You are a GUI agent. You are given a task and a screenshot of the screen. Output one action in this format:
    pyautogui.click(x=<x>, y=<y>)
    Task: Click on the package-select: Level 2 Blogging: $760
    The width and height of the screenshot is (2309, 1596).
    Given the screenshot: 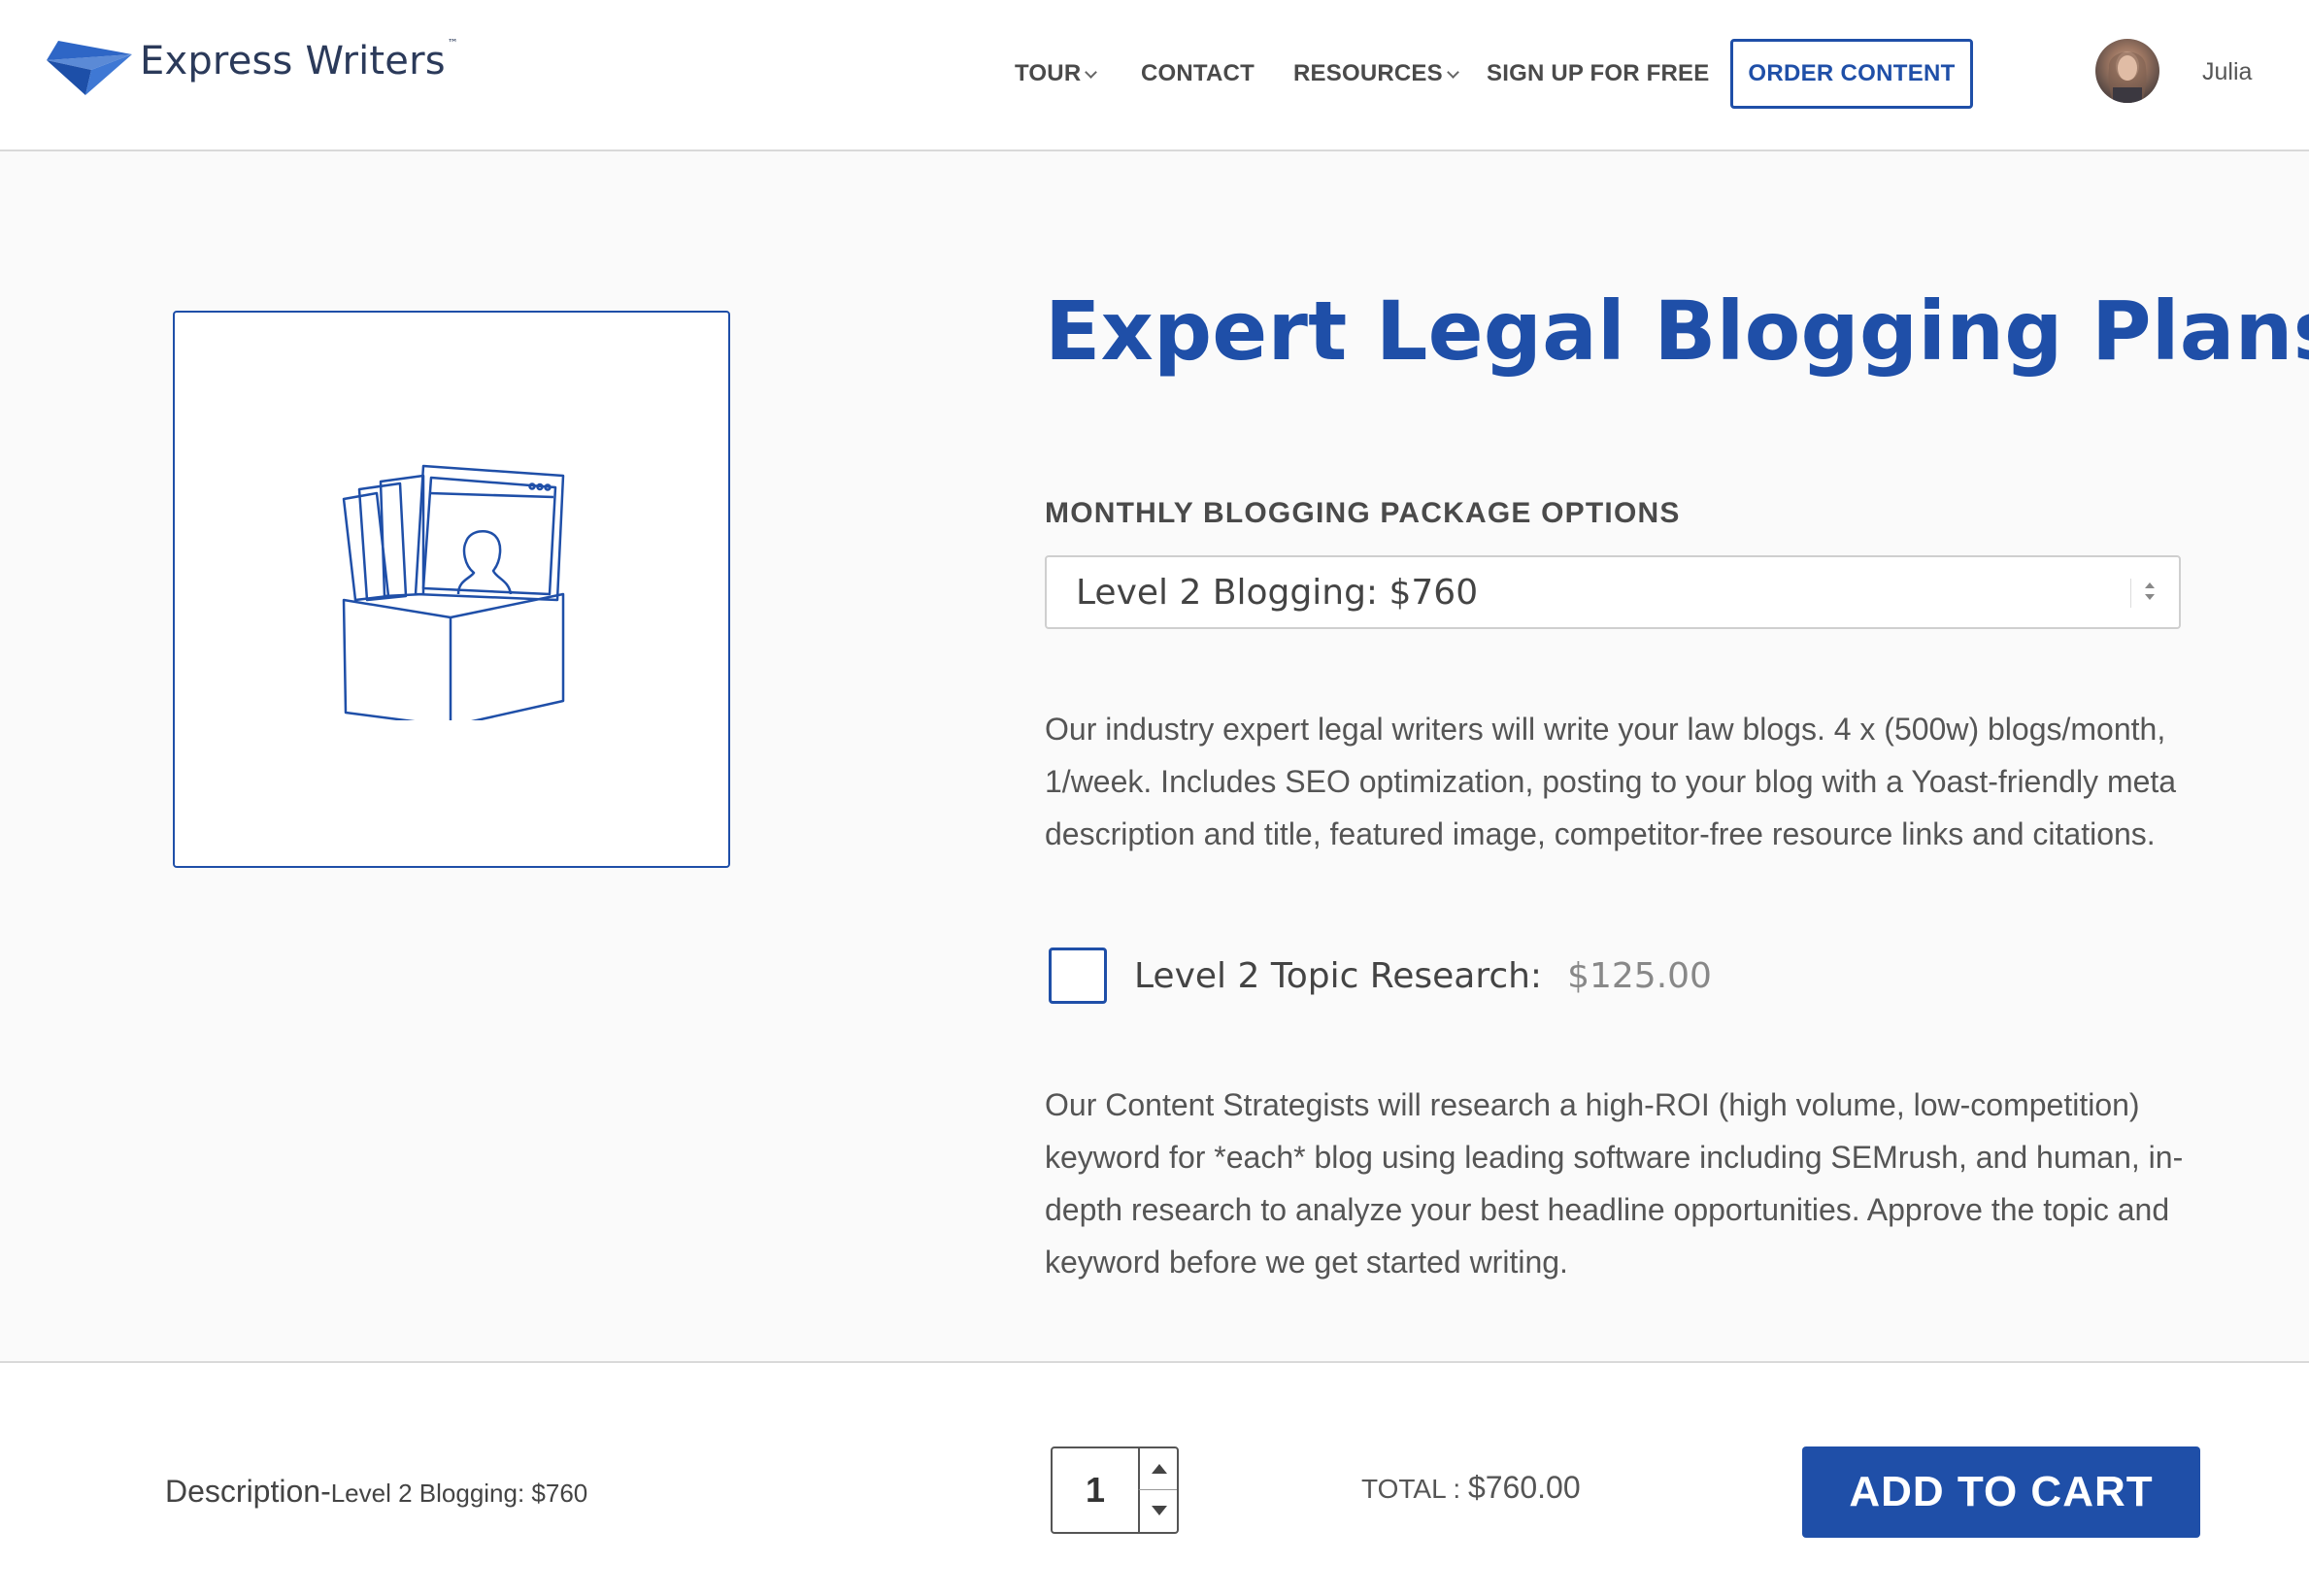 What is the action you would take?
    pyautogui.click(x=1613, y=592)
    